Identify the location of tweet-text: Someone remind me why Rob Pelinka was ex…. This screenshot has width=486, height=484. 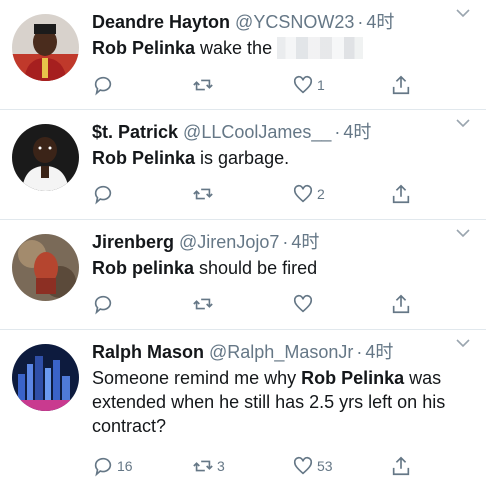
(269, 402).